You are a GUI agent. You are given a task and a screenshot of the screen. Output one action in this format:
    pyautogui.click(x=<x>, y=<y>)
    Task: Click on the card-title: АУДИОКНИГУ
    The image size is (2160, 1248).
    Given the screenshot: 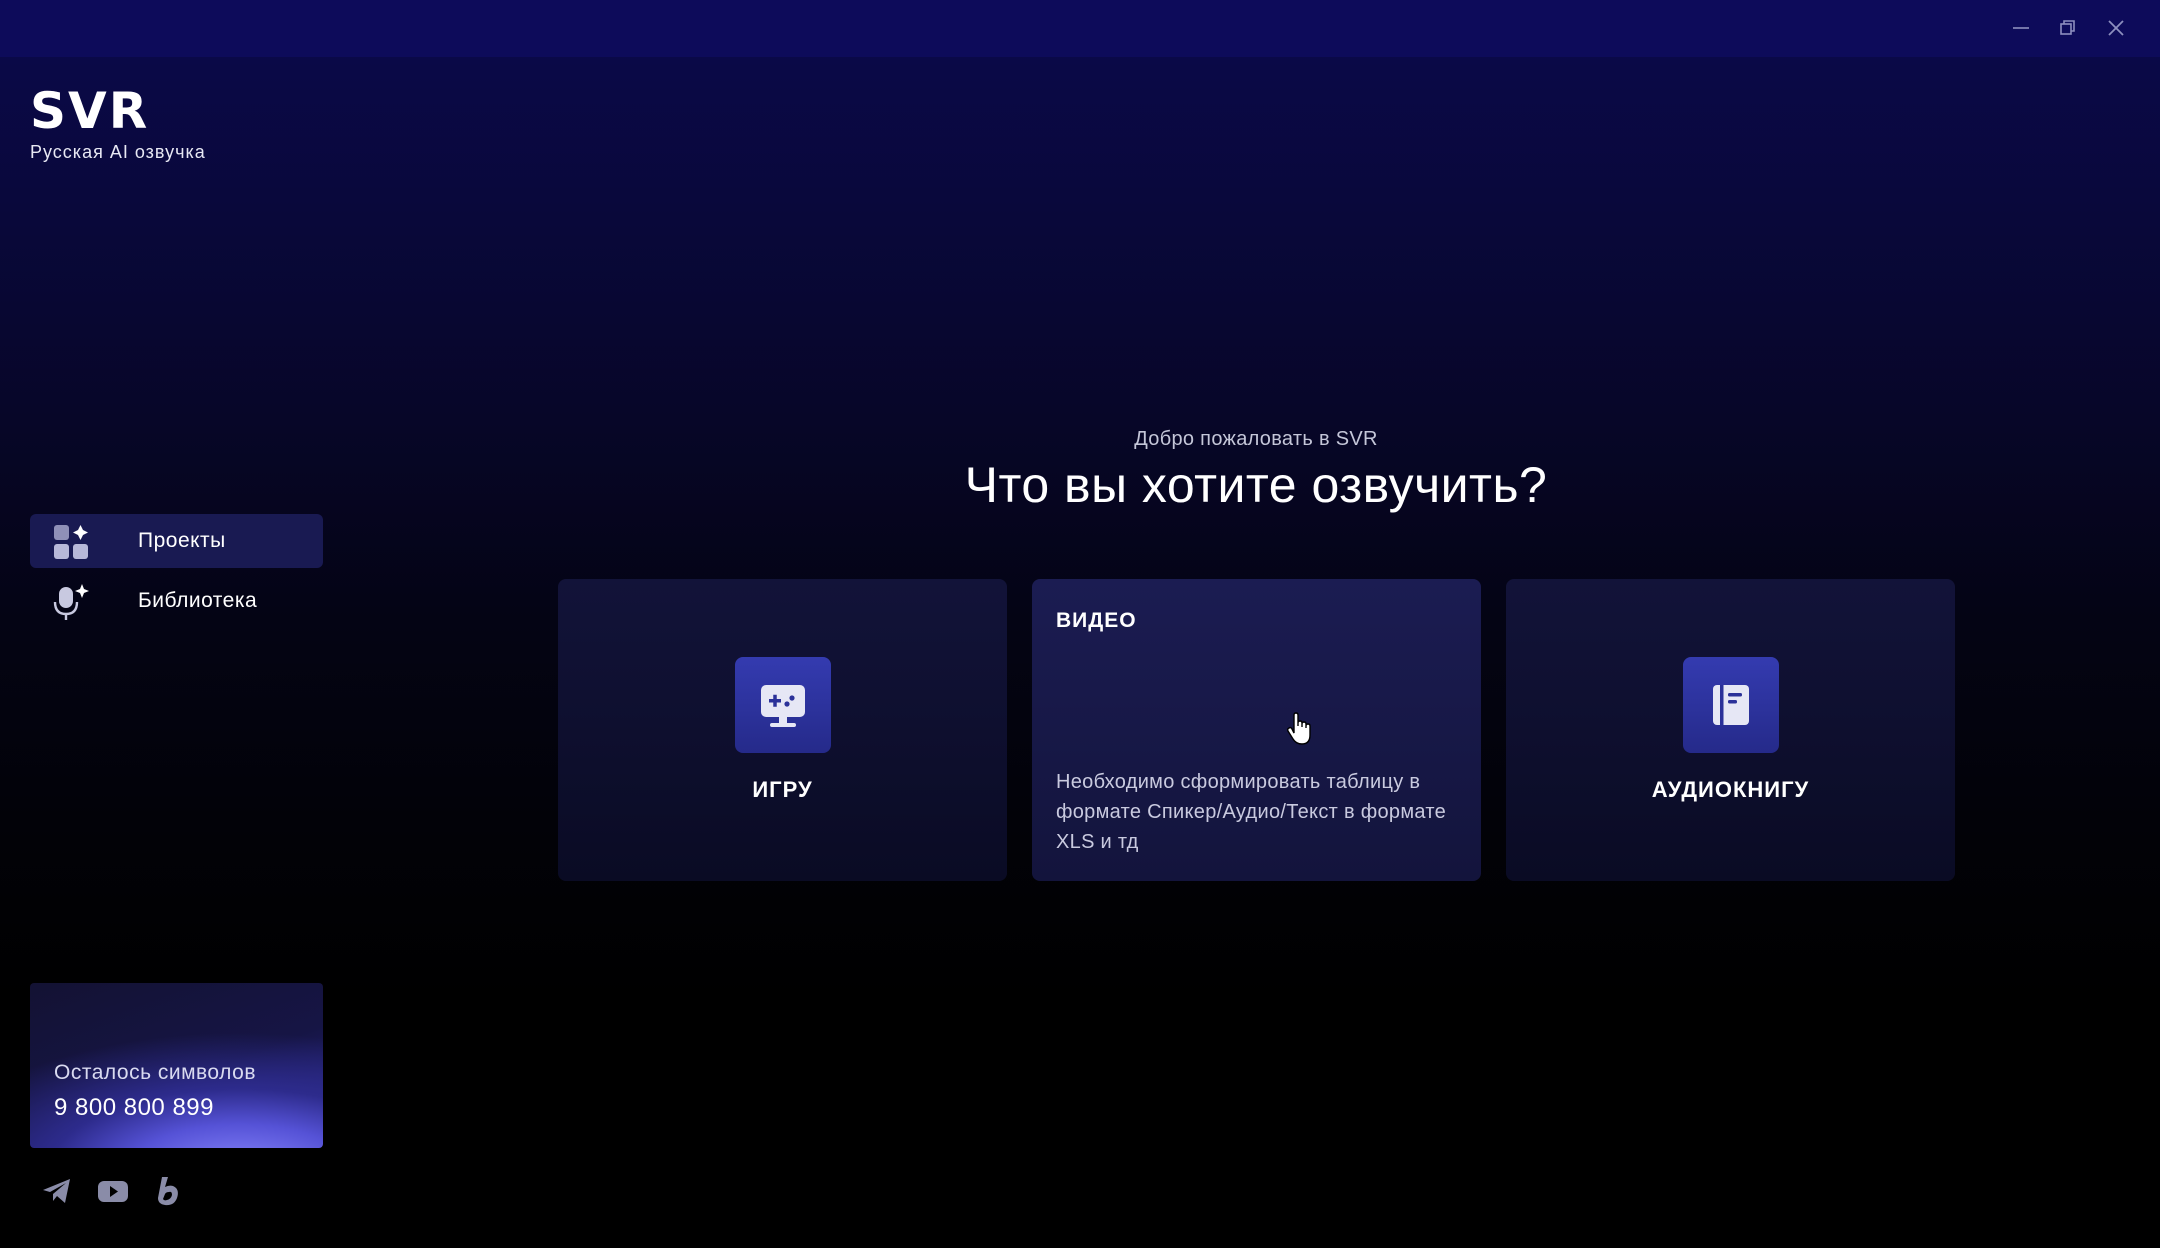 What is the action you would take?
    pyautogui.click(x=1730, y=789)
    